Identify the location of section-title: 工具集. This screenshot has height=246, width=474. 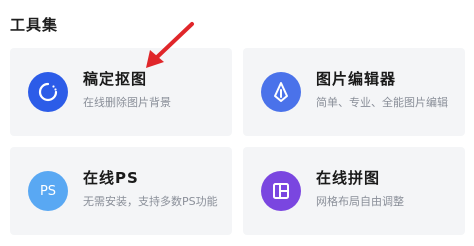
(34, 25).